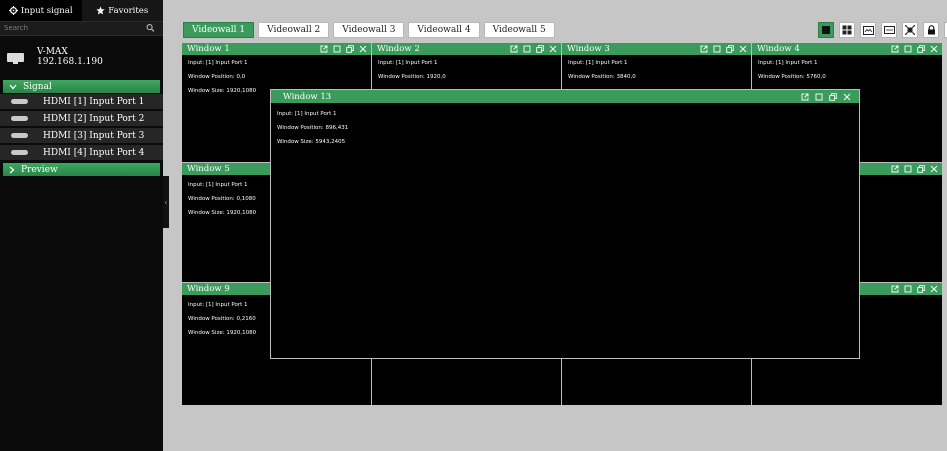 This screenshot has height=451, width=947. I want to click on window-titlebar: Window 3, so click(656, 49).